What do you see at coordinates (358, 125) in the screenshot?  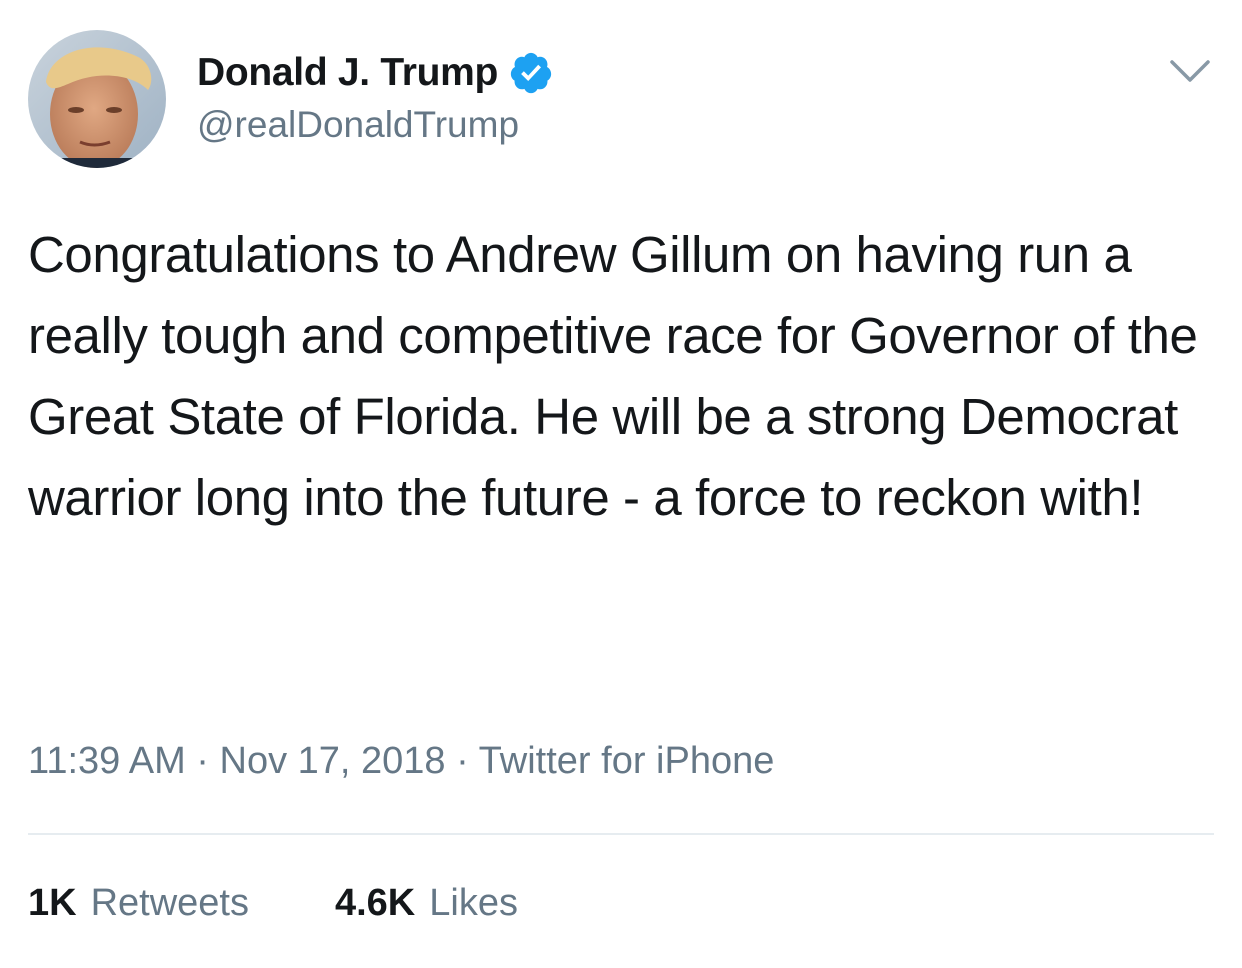 I see `author-handle: @realDonaldTrump` at bounding box center [358, 125].